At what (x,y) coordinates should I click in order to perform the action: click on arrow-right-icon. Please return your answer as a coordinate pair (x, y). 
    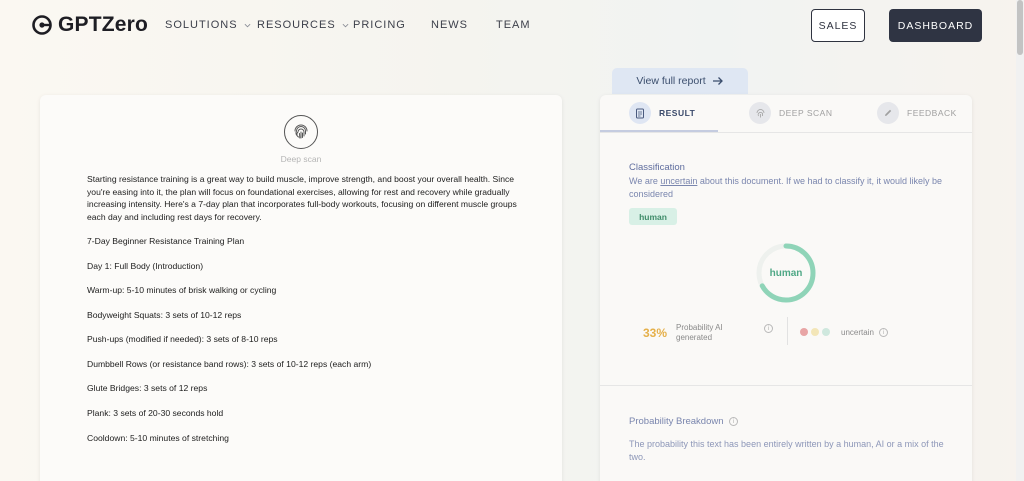
    Looking at the image, I should click on (717, 81).